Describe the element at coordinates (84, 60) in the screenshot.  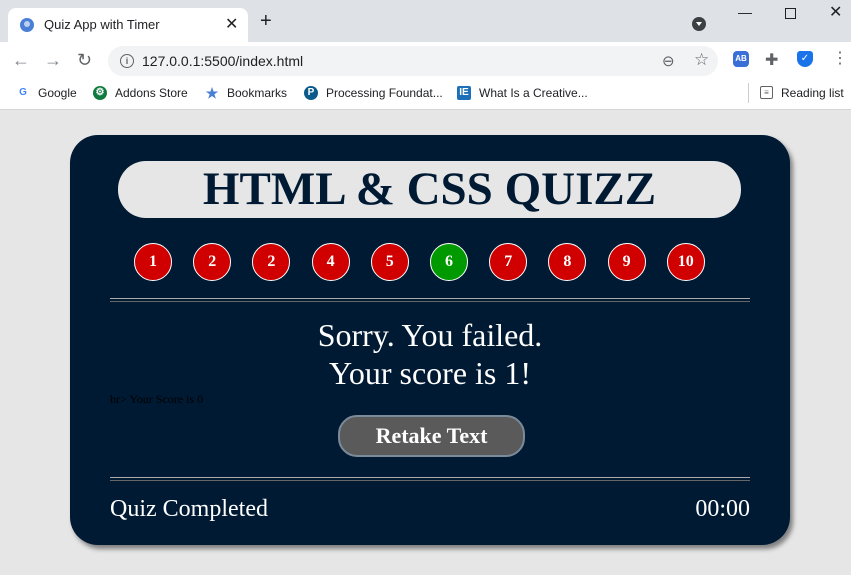
I see `reload-icon: ↻` at that location.